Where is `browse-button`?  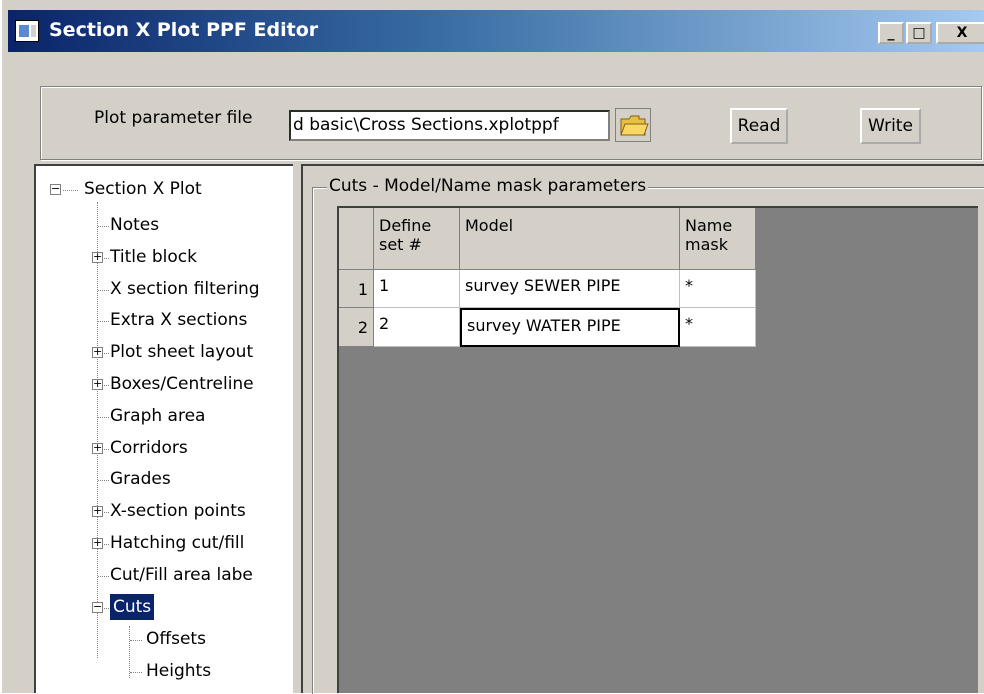
browse-button is located at coordinates (633, 125).